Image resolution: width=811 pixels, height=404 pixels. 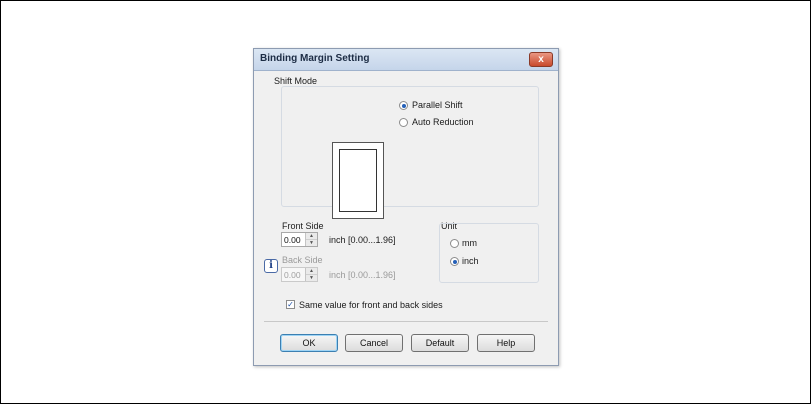 What do you see at coordinates (410, 152) in the screenshot?
I see `shift-mode-group: Parallel Shift Auto Reduction` at bounding box center [410, 152].